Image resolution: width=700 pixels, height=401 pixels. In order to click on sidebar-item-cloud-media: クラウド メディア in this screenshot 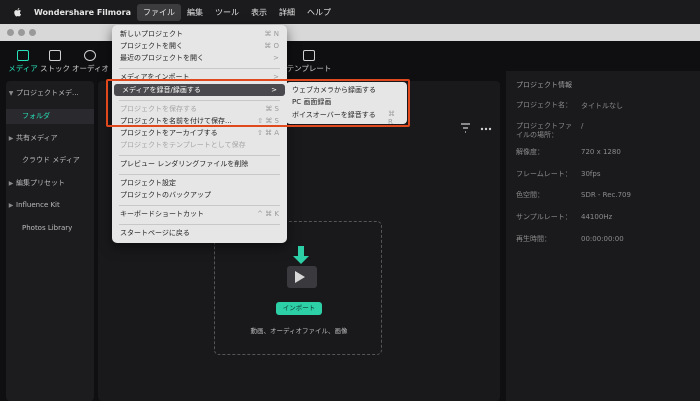, I will do `click(50, 160)`.